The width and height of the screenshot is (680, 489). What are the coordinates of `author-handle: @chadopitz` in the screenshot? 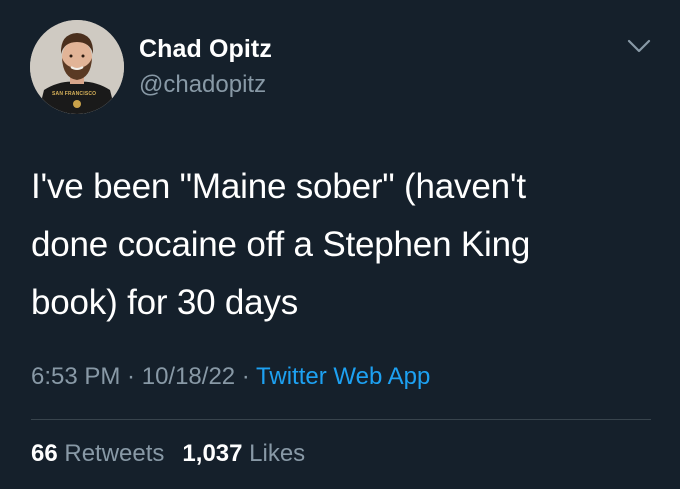 It's located at (202, 85).